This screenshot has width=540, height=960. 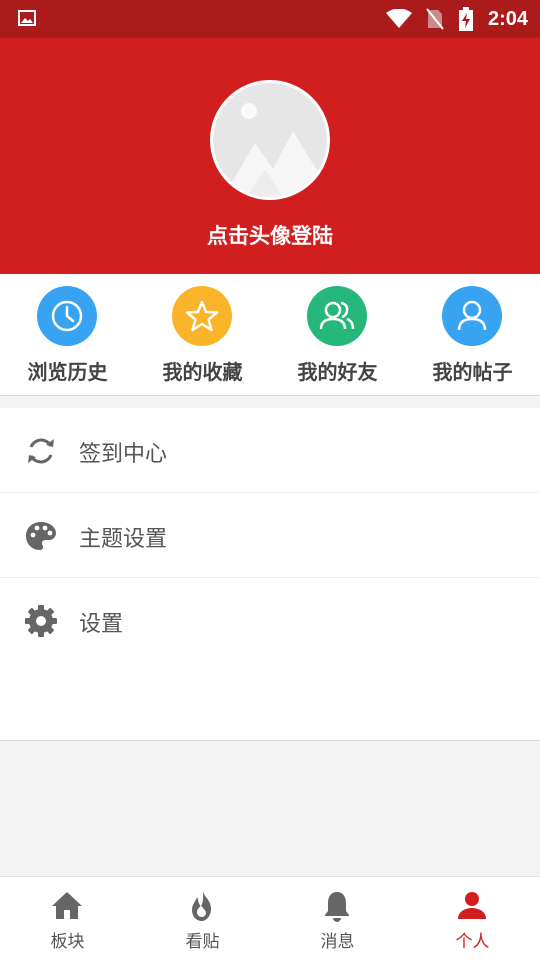 What do you see at coordinates (202, 316) in the screenshot?
I see `star-icon` at bounding box center [202, 316].